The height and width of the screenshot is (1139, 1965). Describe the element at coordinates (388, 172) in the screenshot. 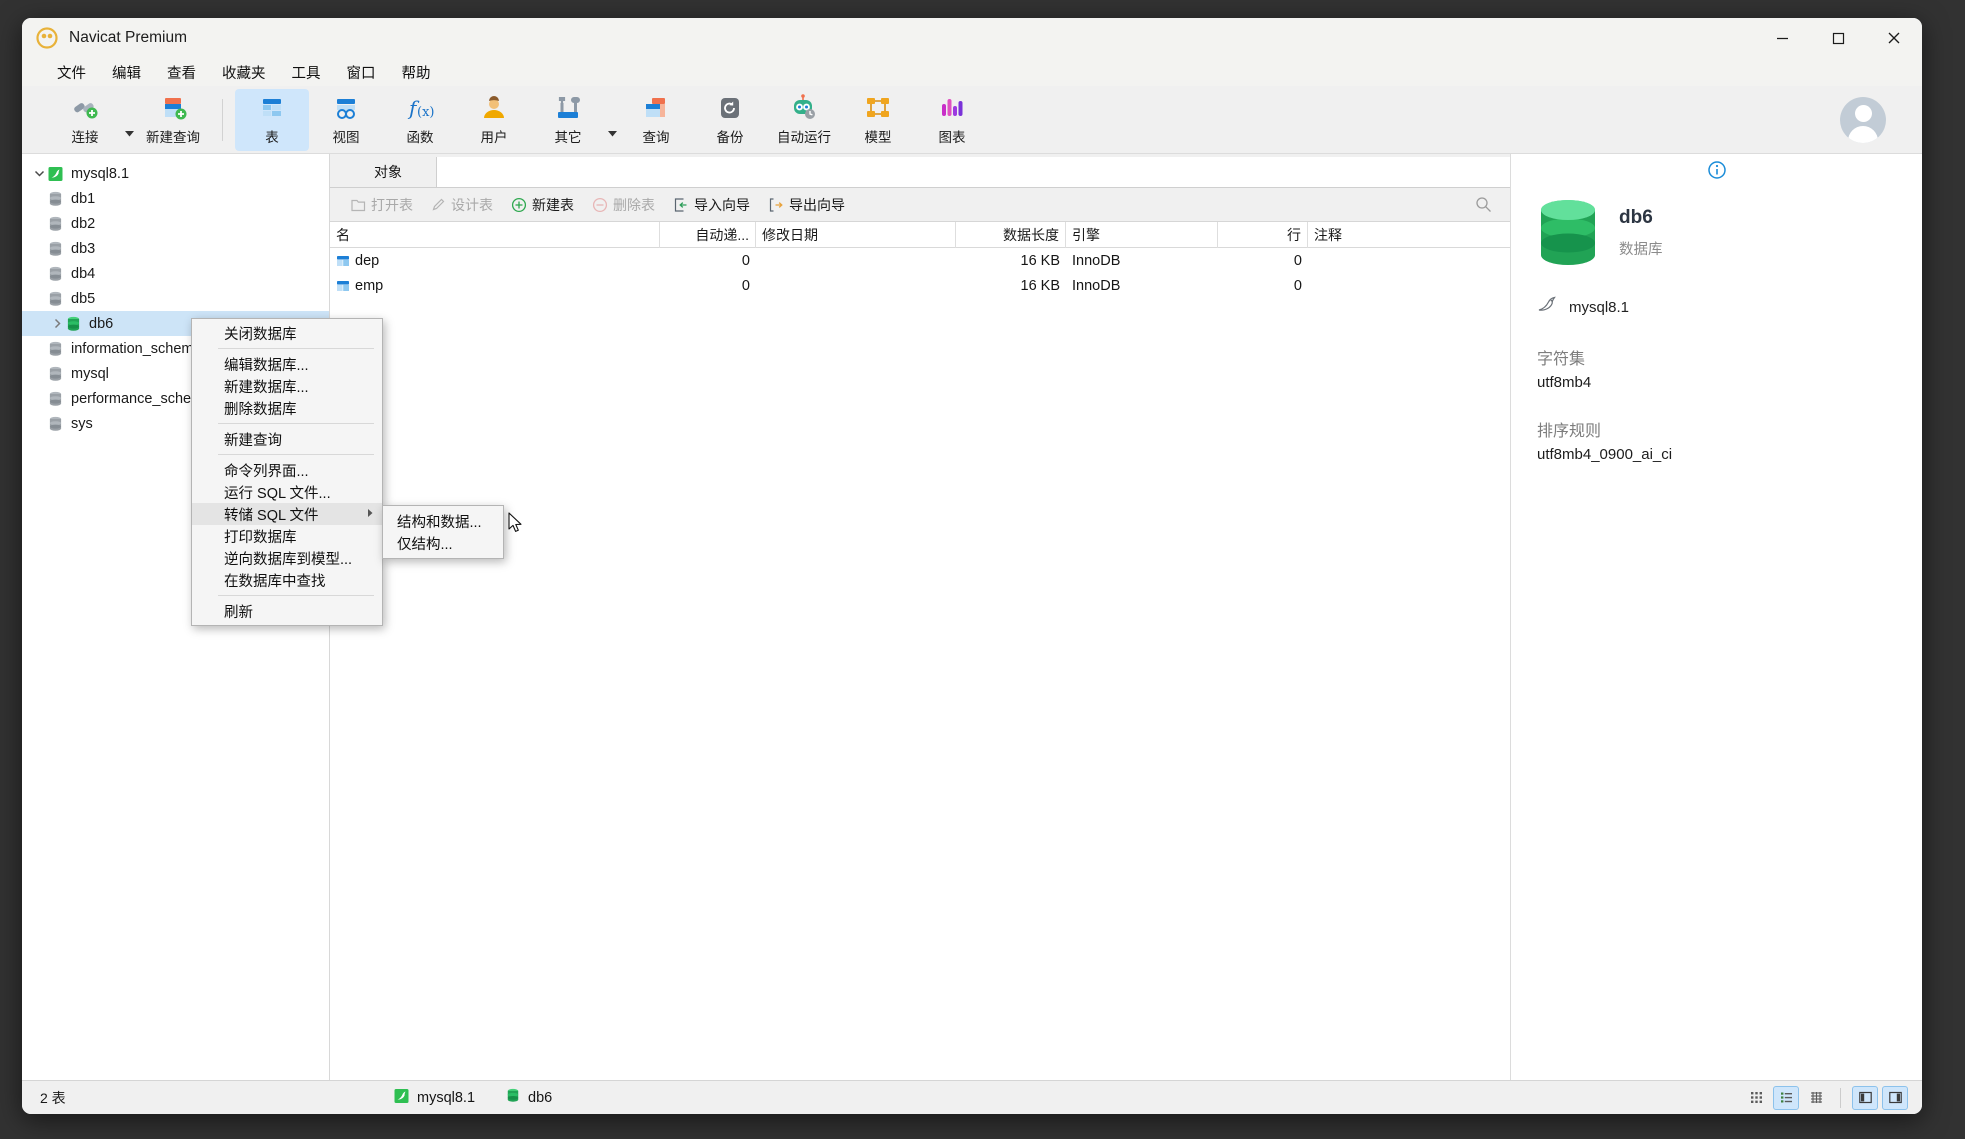

I see `tab-objects: 对象` at that location.